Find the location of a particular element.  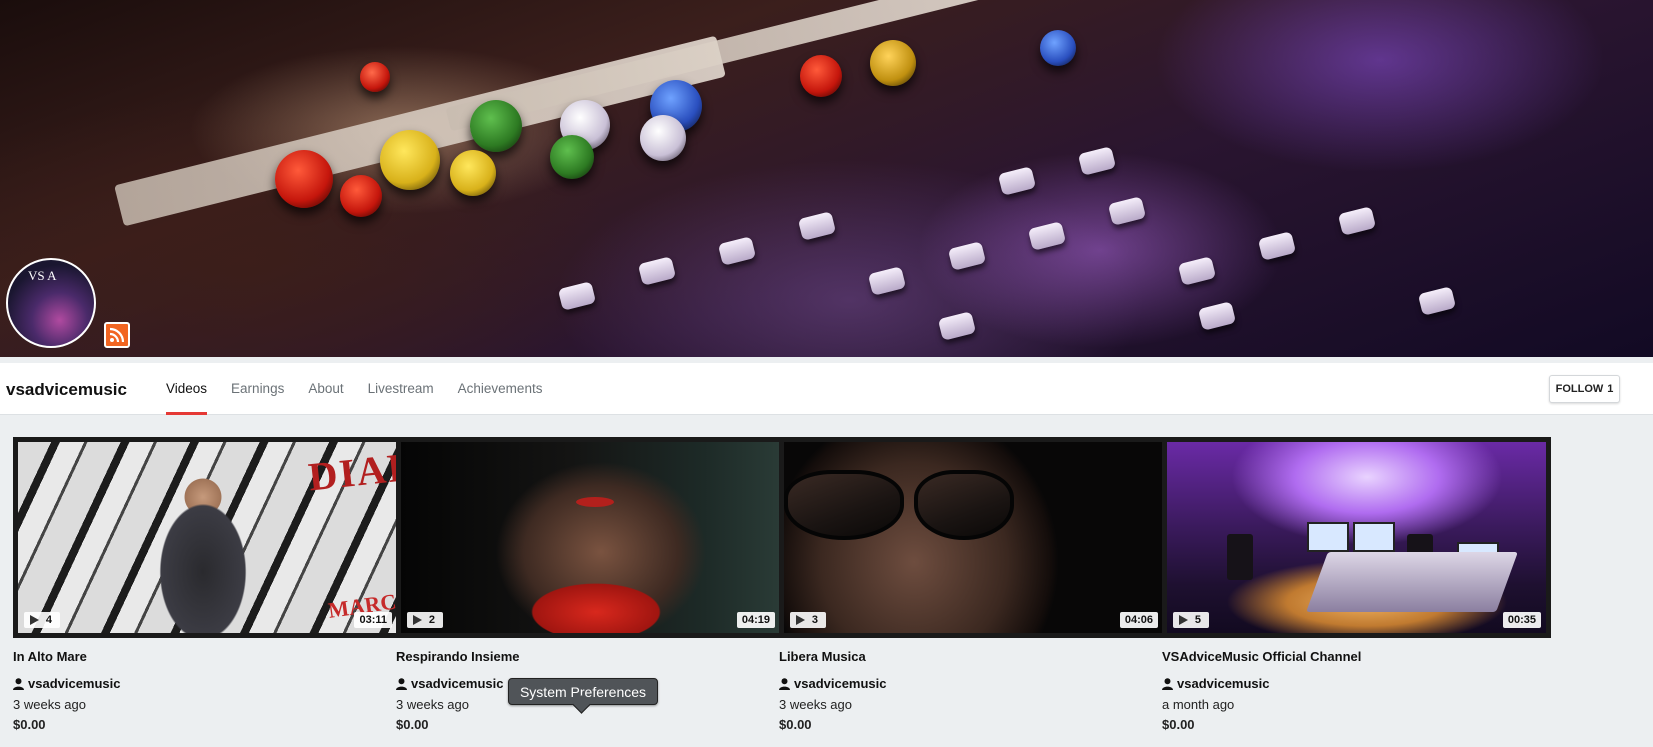

rss-button is located at coordinates (117, 335).